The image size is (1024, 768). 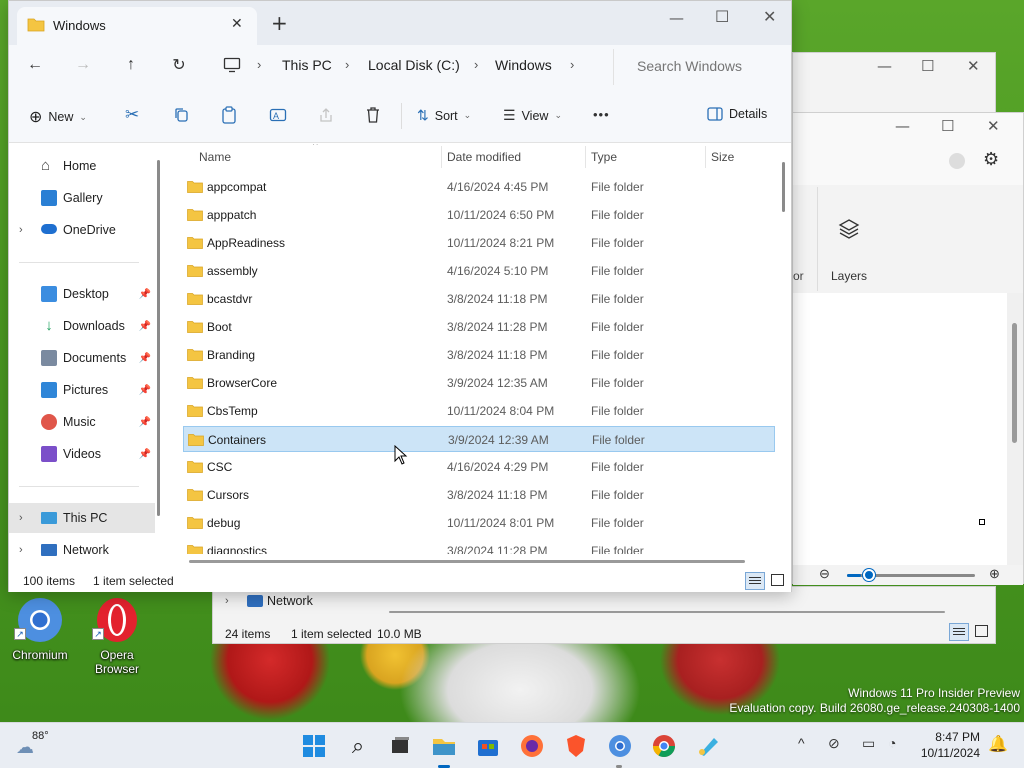 I want to click on nav-item-documents: Documents 📌, so click(x=82, y=358).